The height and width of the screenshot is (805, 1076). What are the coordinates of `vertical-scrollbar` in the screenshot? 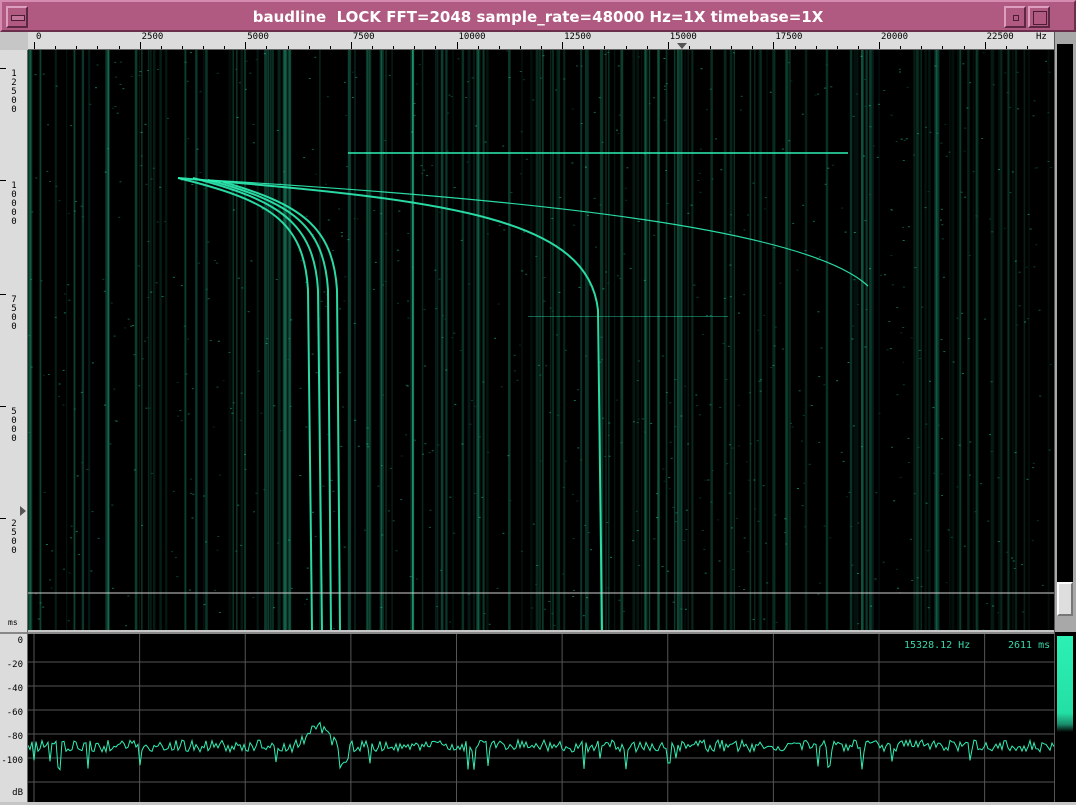 It's located at (1065, 332).